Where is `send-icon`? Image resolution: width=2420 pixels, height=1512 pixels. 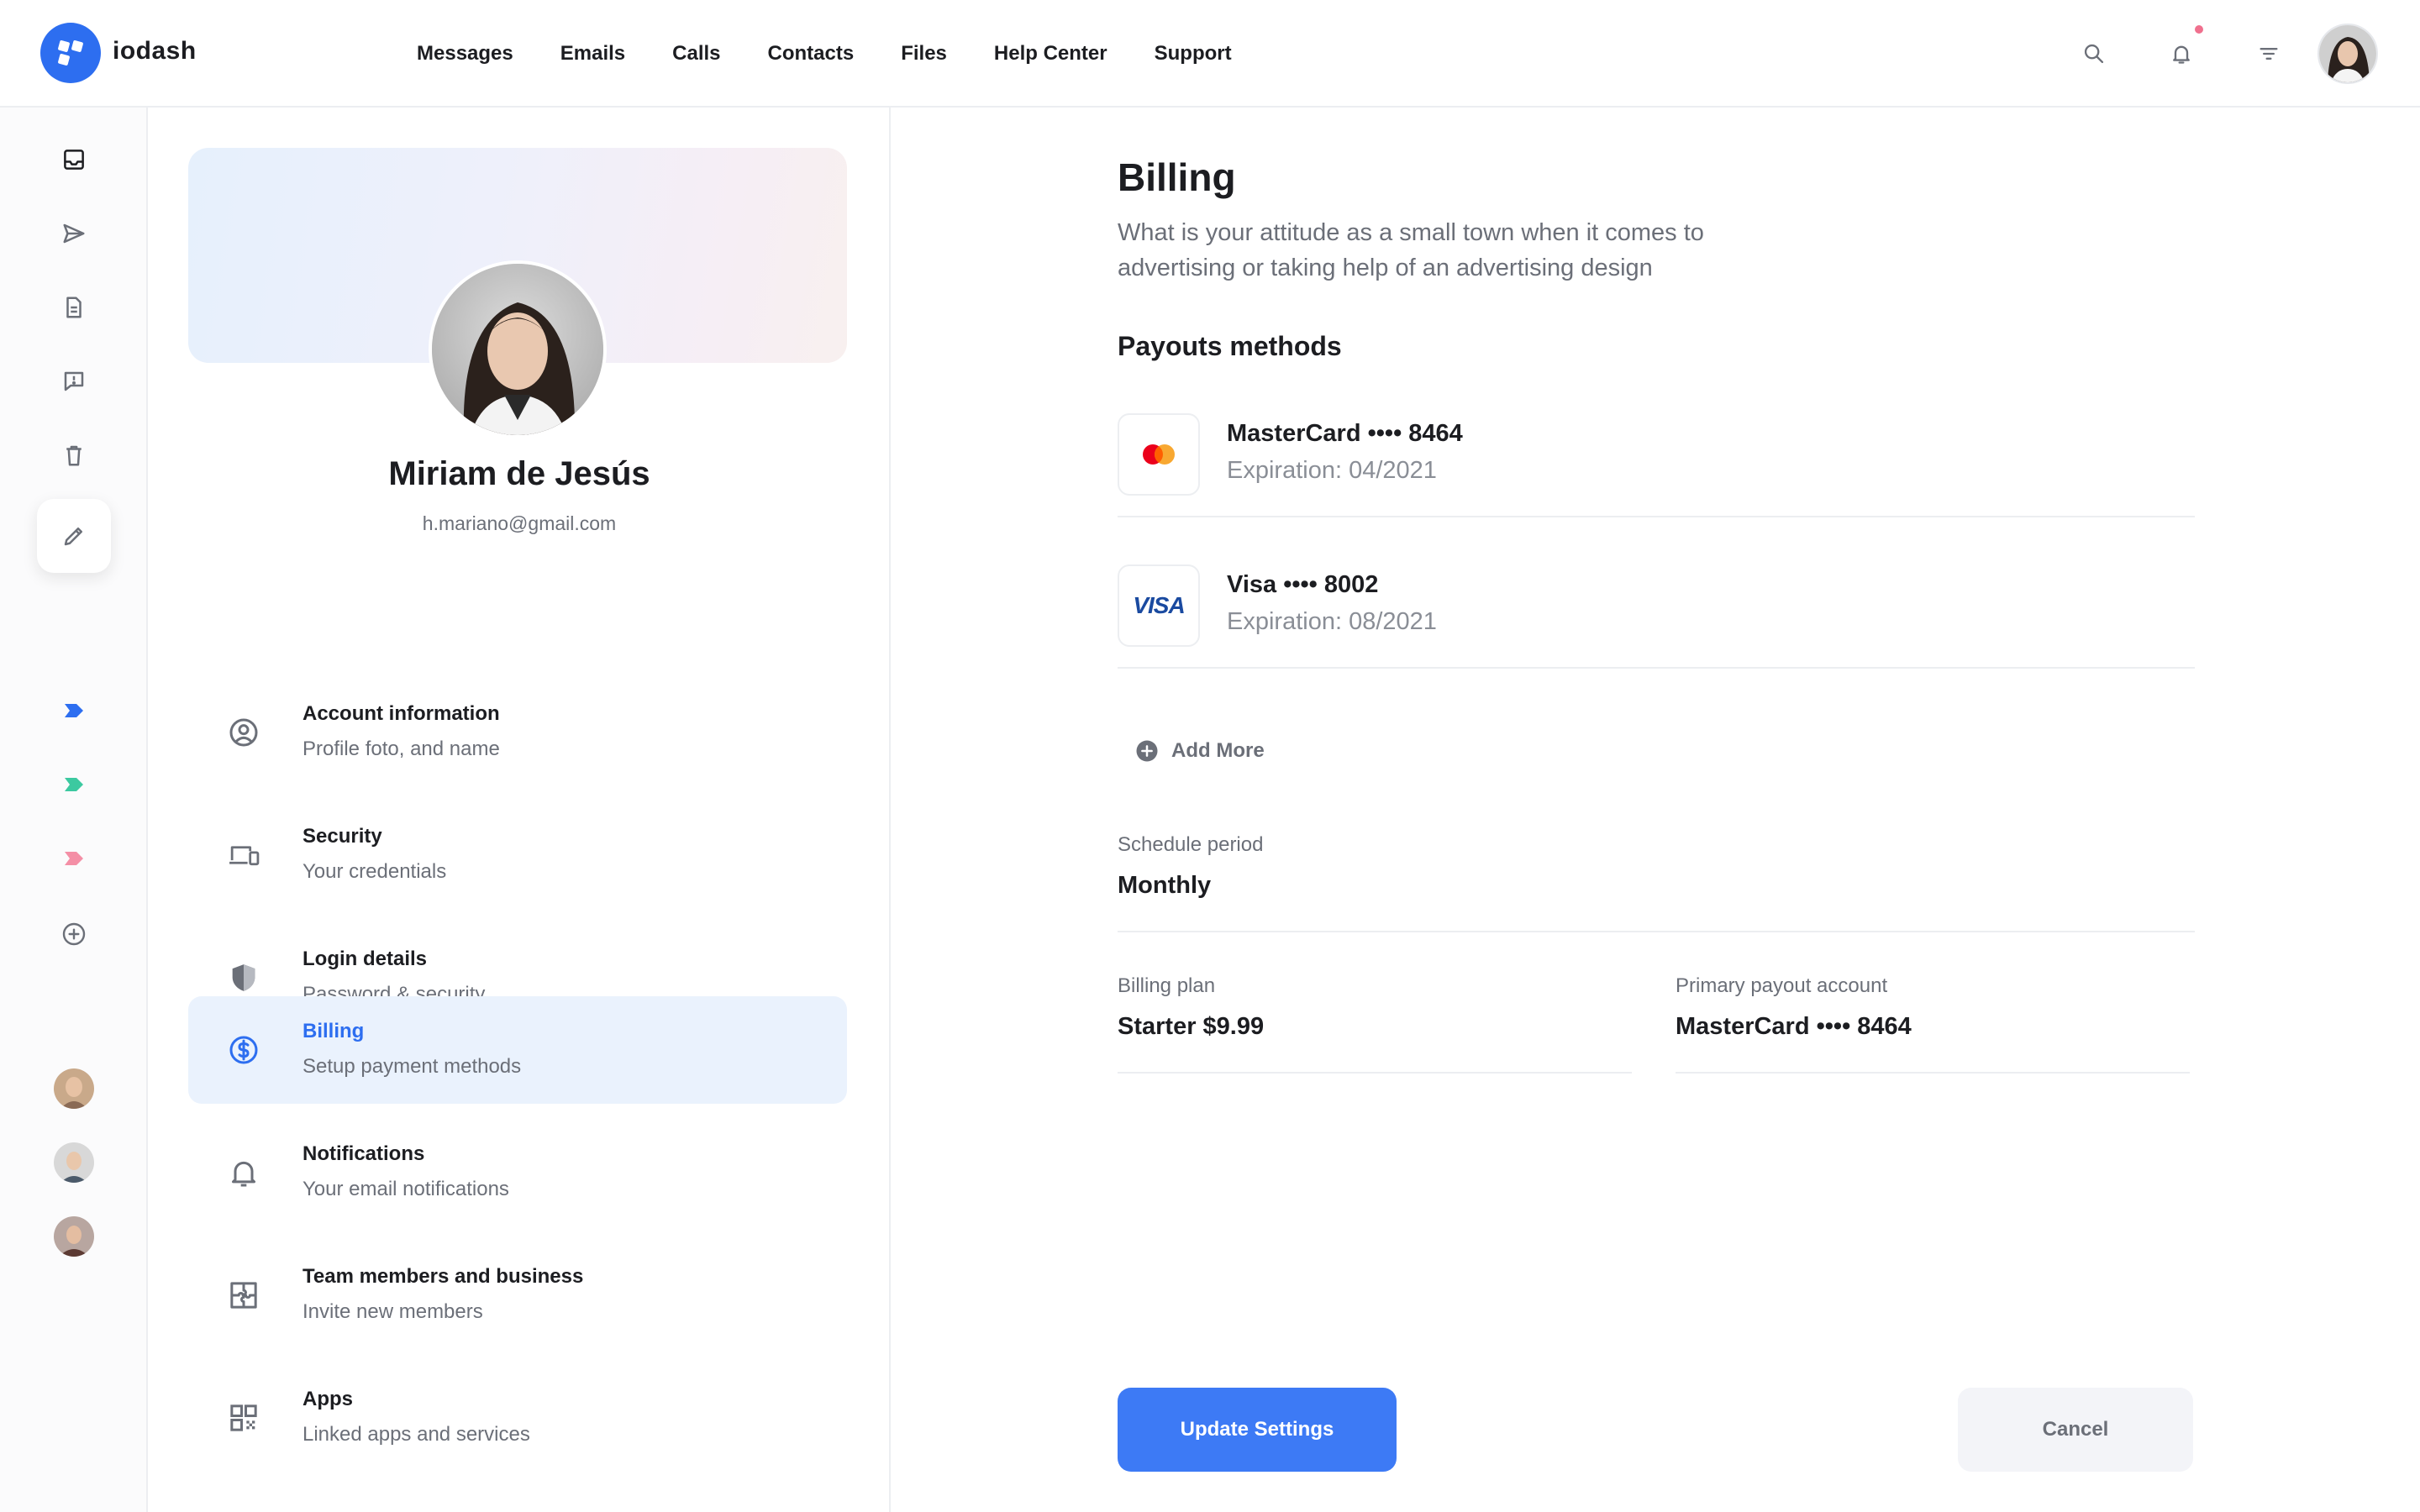
send-icon is located at coordinates (74, 233).